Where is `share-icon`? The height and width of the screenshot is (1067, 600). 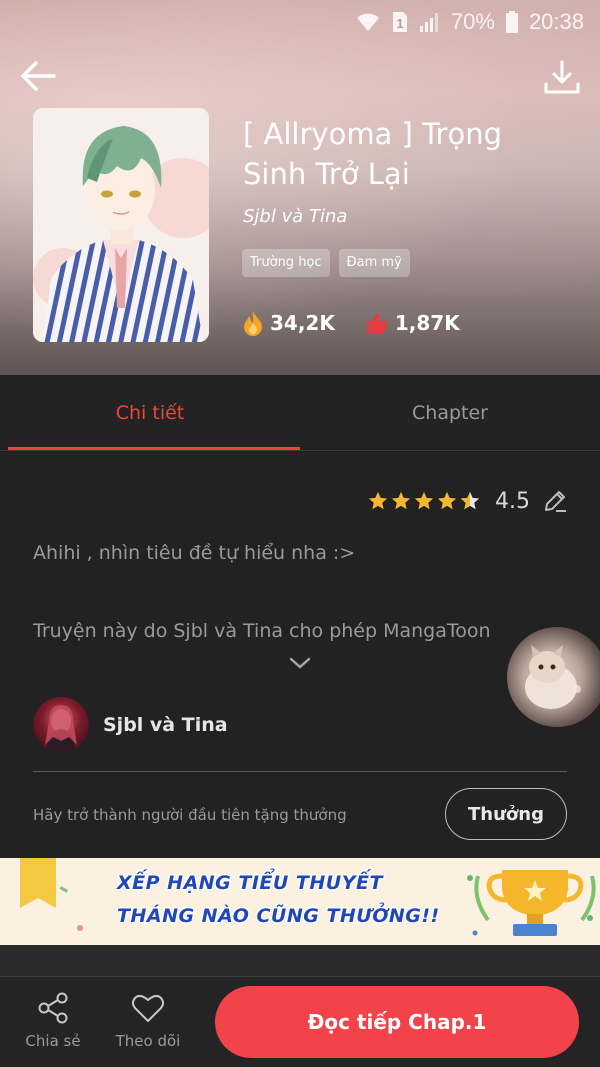
share-icon is located at coordinates (53, 1008).